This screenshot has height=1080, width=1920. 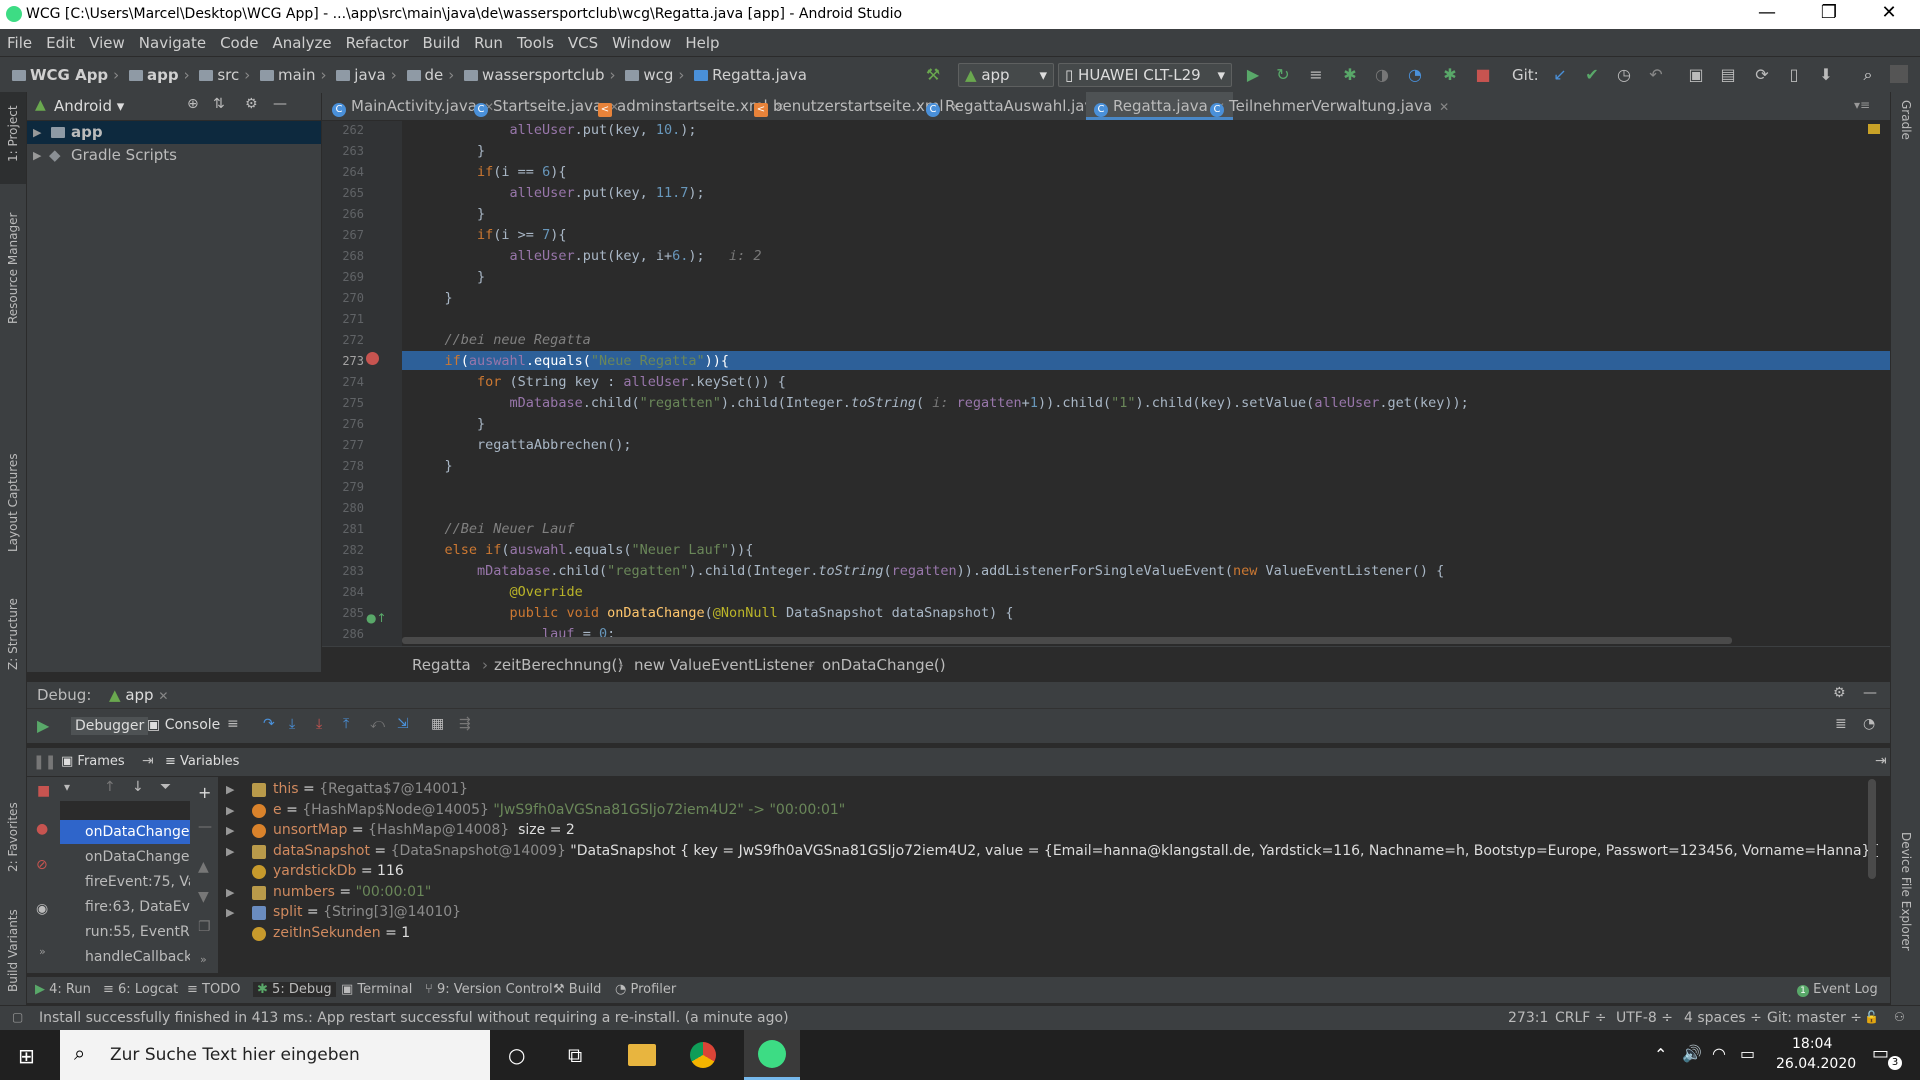 I want to click on step-into-icon: ⤓, so click(x=292, y=724).